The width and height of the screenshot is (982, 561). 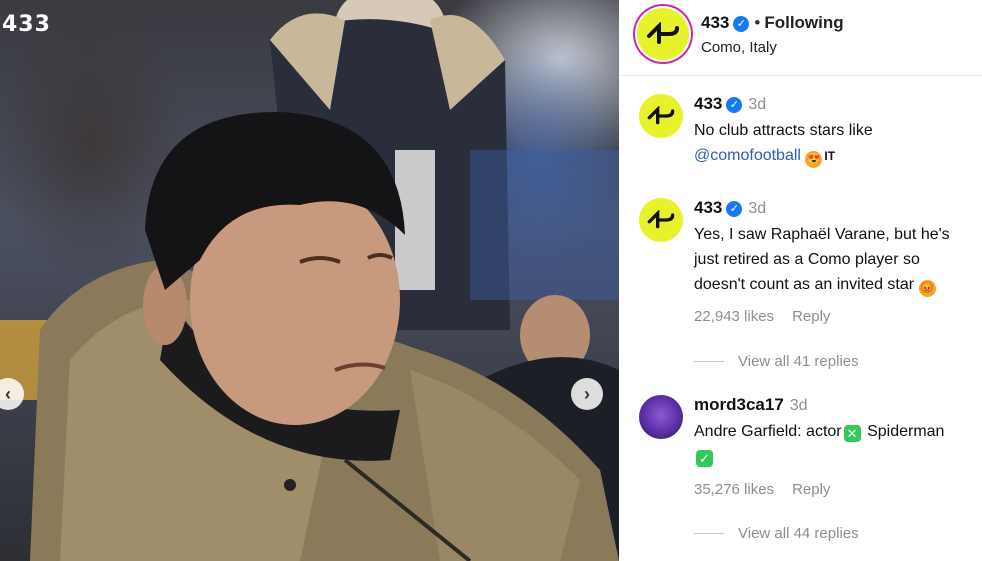 I want to click on comment-meta: 35,276 likes Reply, so click(x=771, y=489).